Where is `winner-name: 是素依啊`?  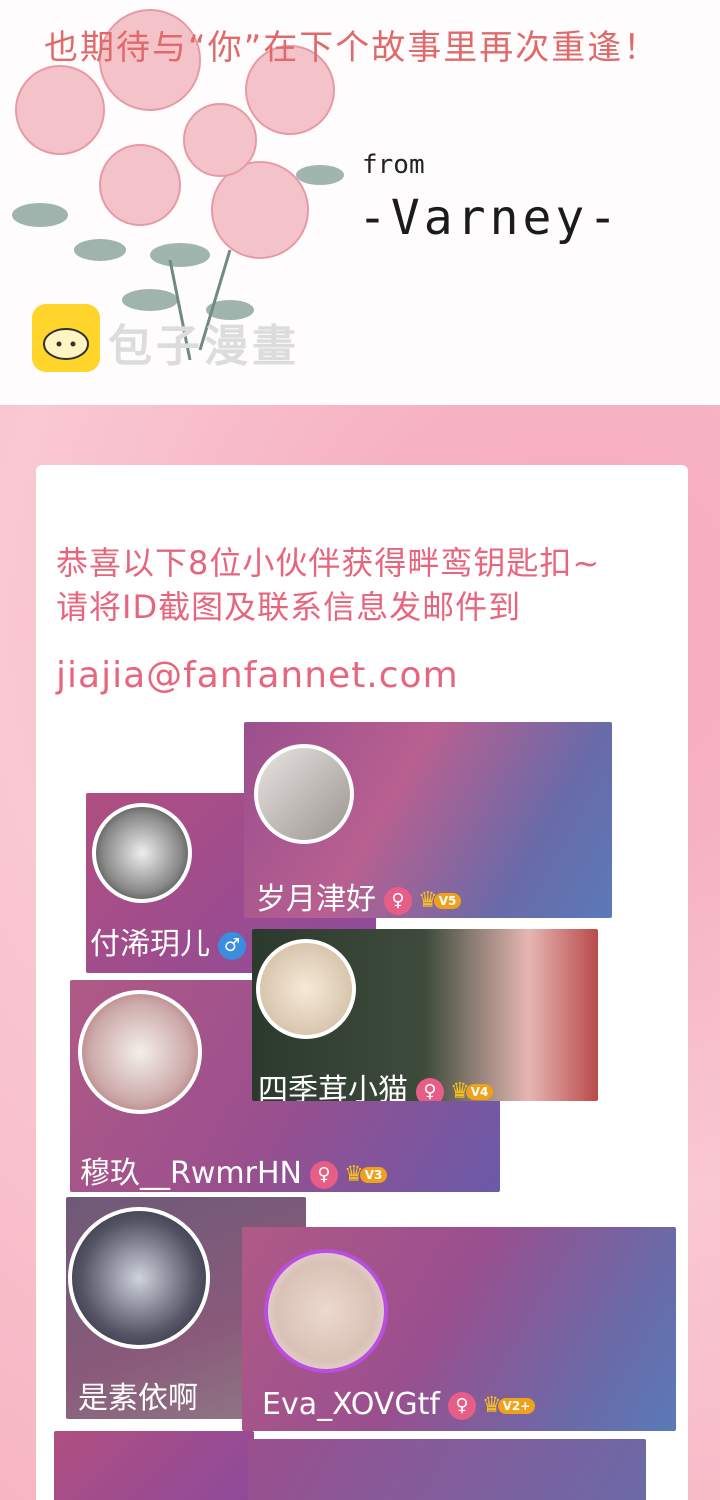
winner-name: 是素依啊 is located at coordinates (138, 1398).